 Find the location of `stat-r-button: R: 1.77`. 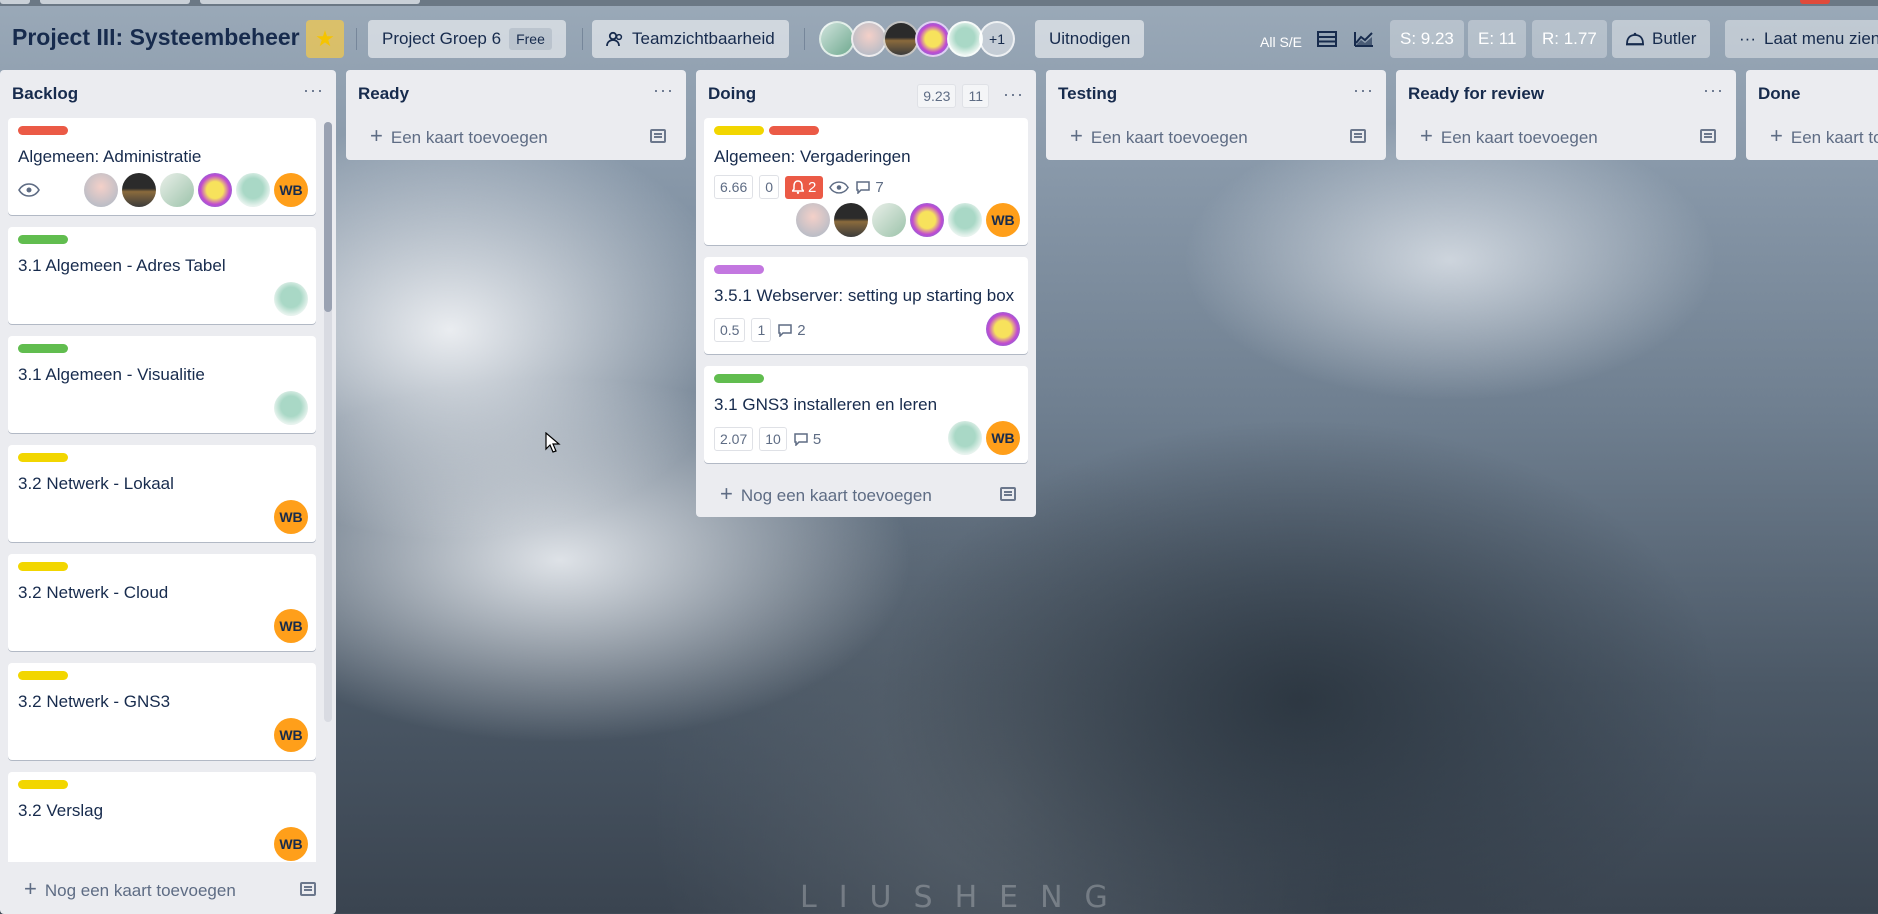

stat-r-button: R: 1.77 is located at coordinates (1569, 39).